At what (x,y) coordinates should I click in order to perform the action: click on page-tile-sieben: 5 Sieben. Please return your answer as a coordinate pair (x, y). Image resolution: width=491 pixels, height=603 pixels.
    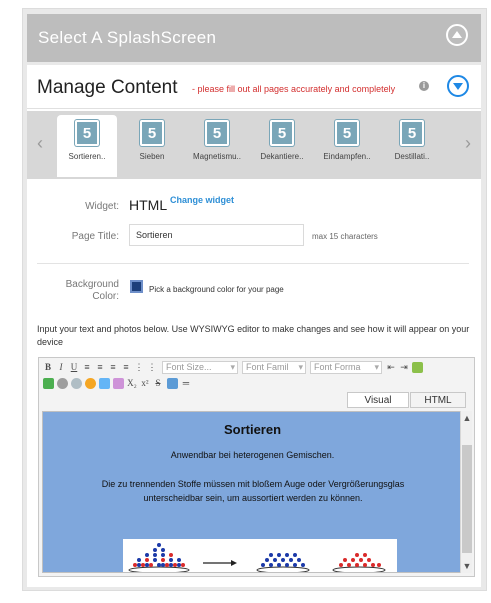
    Looking at the image, I should click on (152, 146).